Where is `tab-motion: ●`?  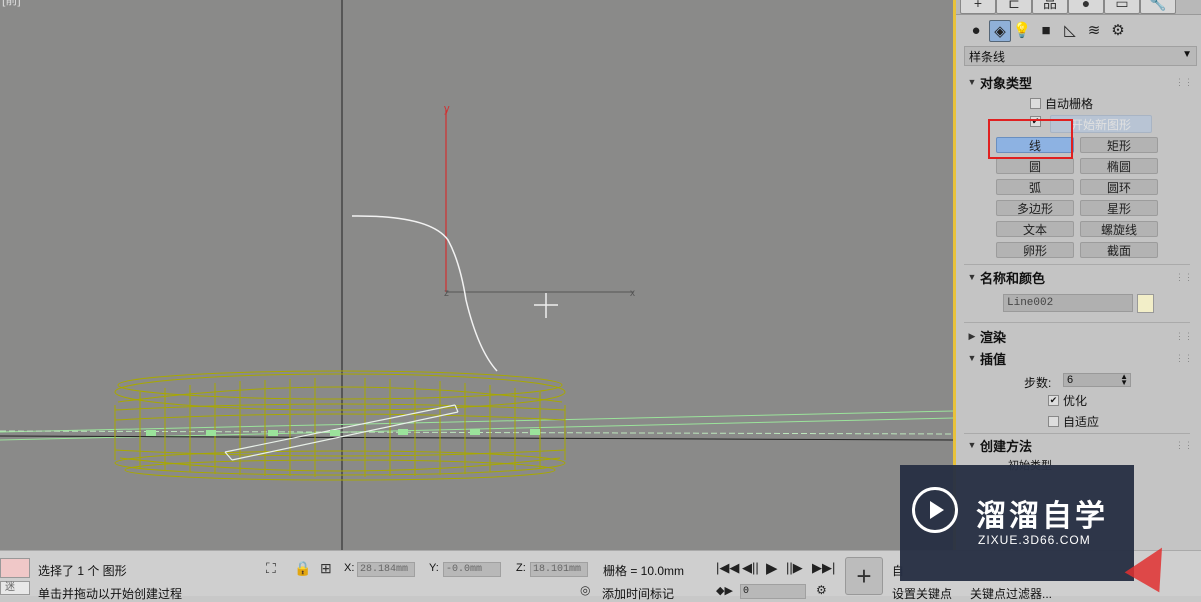 tab-motion: ● is located at coordinates (1086, 7).